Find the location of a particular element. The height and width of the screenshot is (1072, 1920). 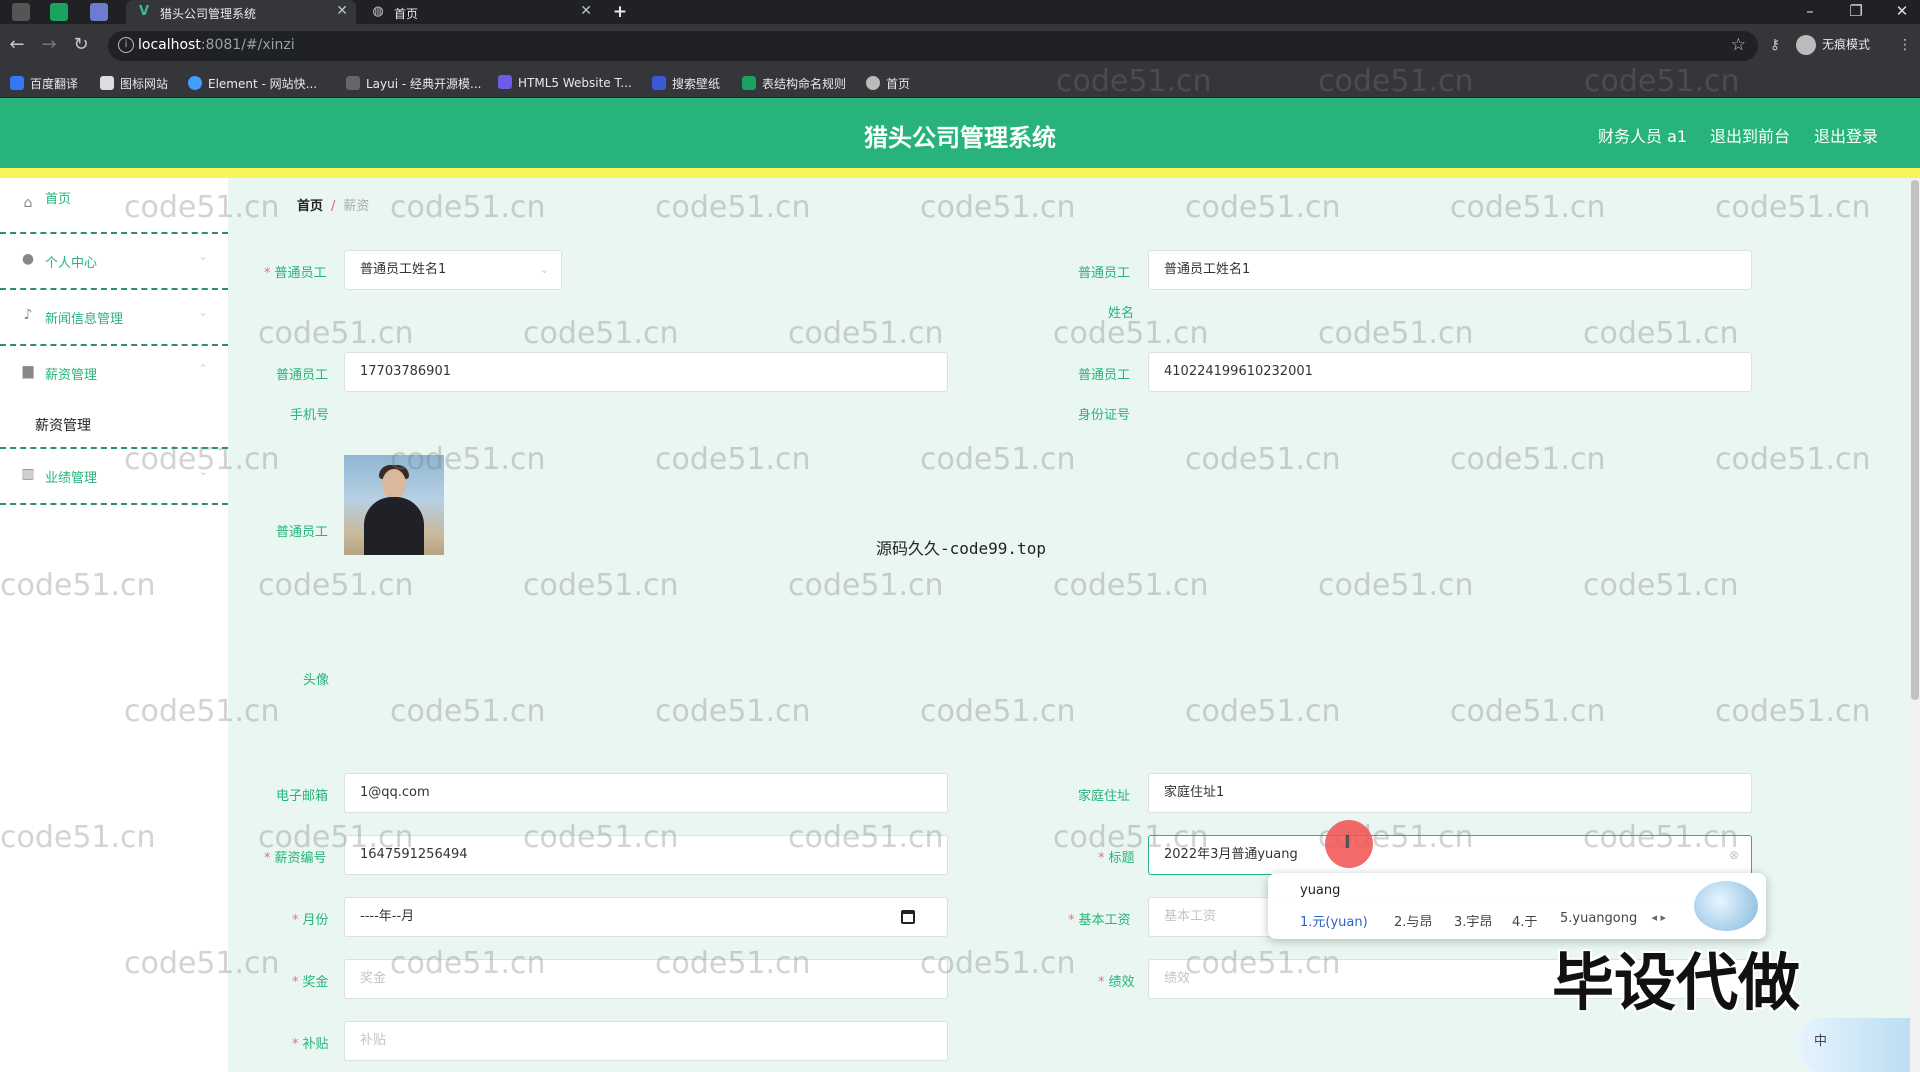

submenu-label: 薪资管理 is located at coordinates (63, 426).